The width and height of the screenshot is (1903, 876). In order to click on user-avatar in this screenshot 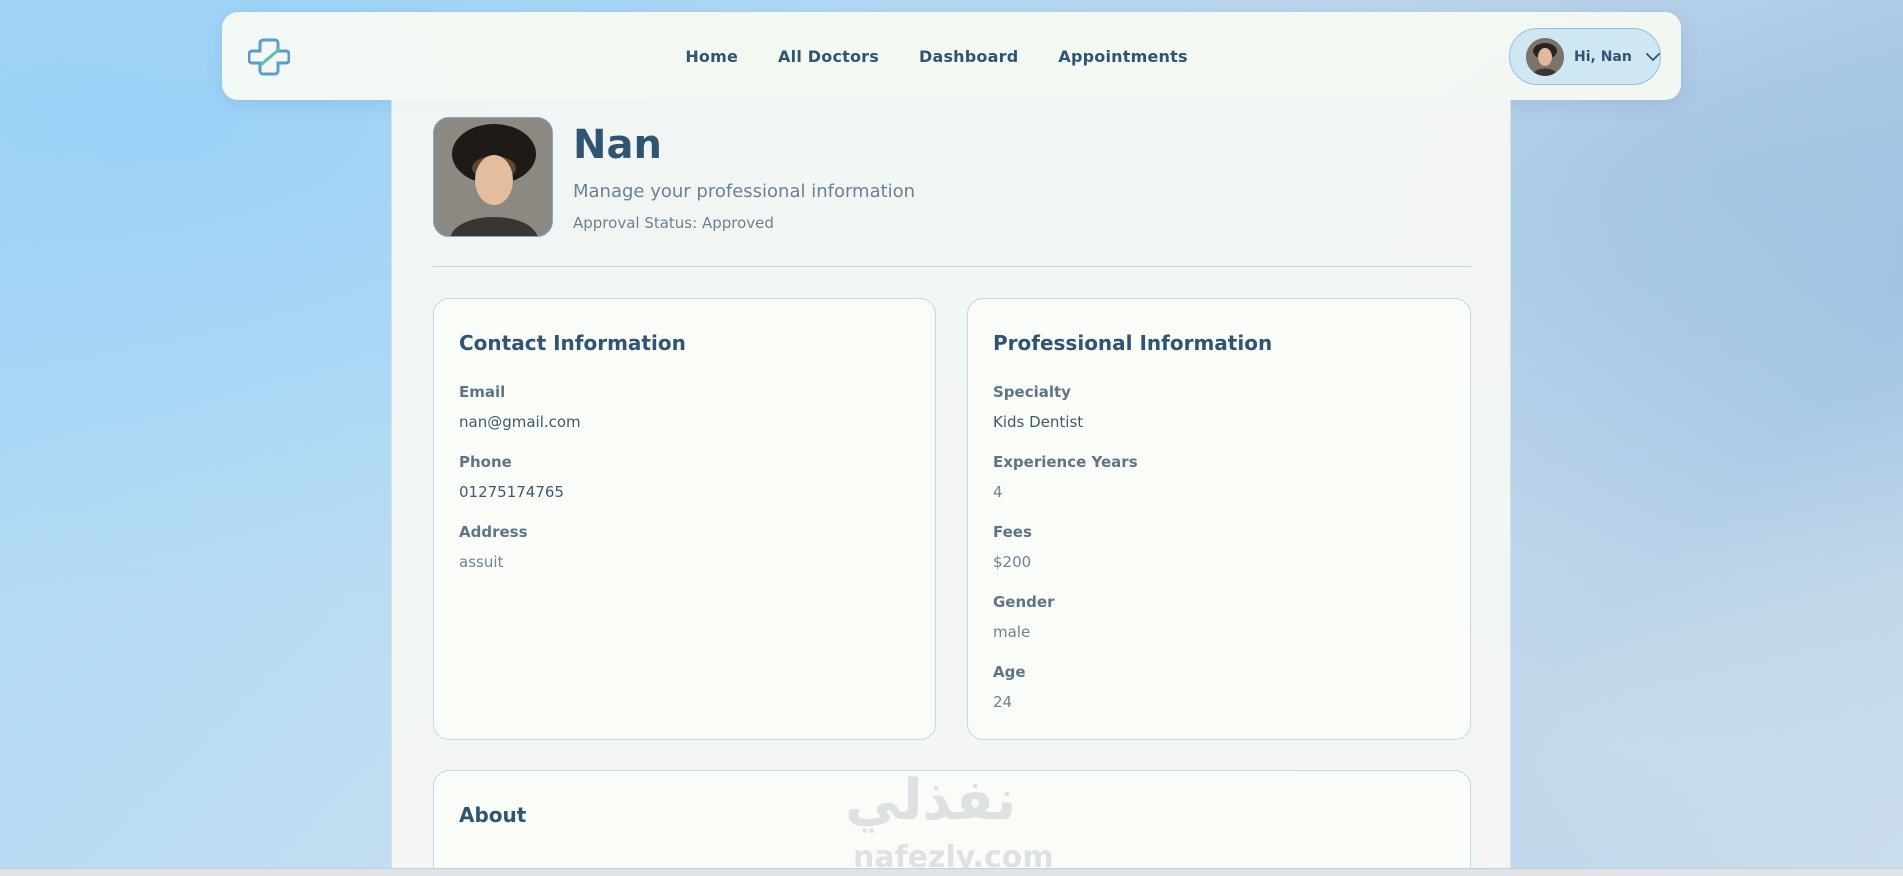, I will do `click(1545, 56)`.